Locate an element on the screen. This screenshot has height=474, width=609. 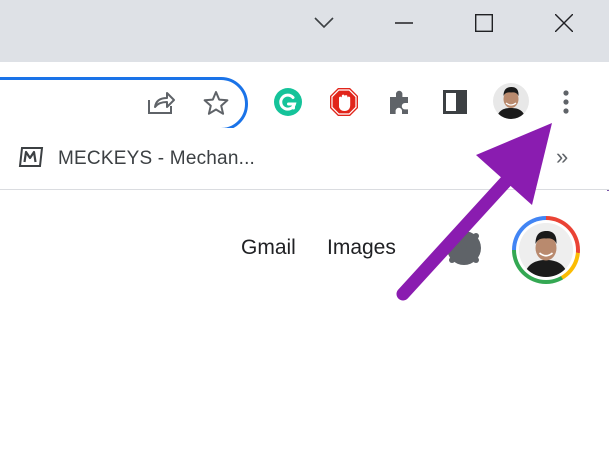
bookmarks-overflow-button: » is located at coordinates (562, 157).